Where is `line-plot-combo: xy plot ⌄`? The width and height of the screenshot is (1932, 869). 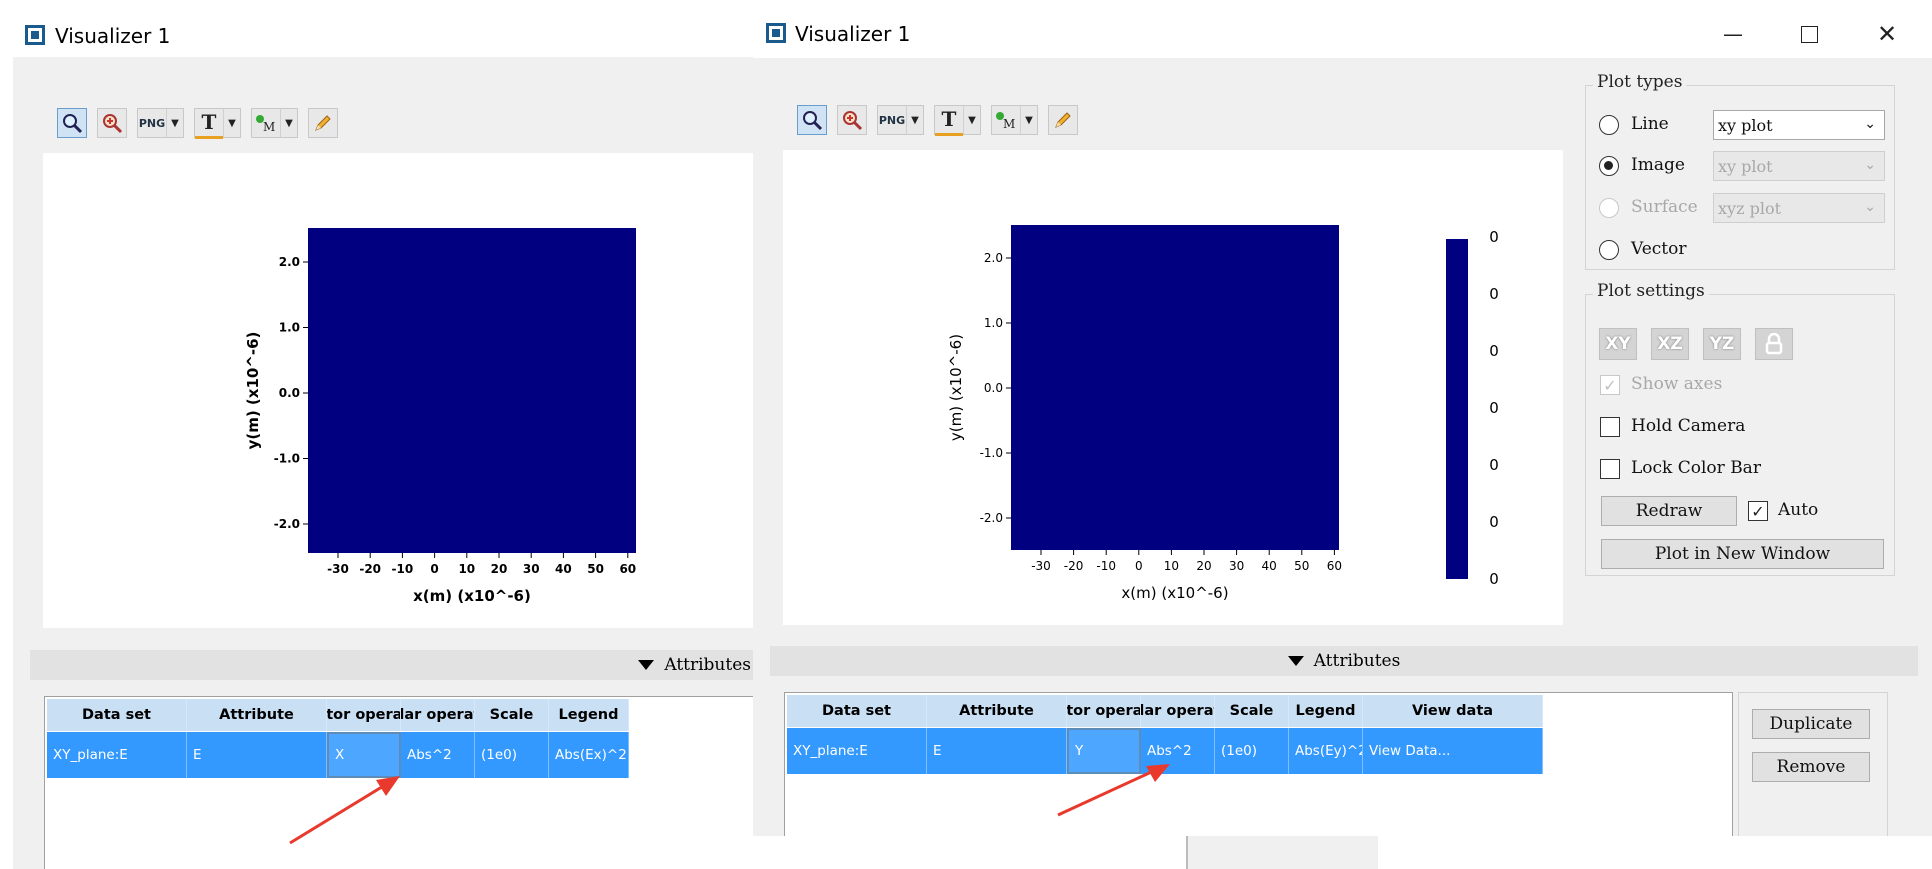 line-plot-combo: xy plot ⌄ is located at coordinates (1799, 125).